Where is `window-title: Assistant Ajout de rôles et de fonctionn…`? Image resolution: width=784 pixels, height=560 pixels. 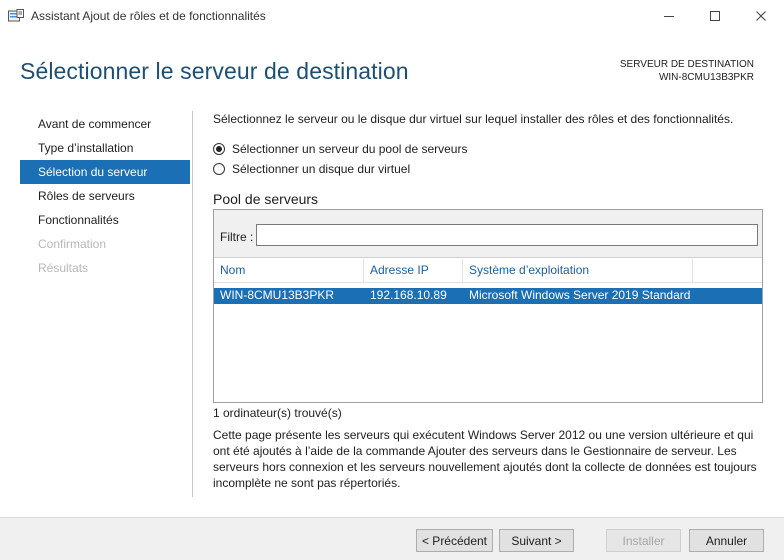 window-title: Assistant Ajout de rôles et de fonctionn… is located at coordinates (148, 16).